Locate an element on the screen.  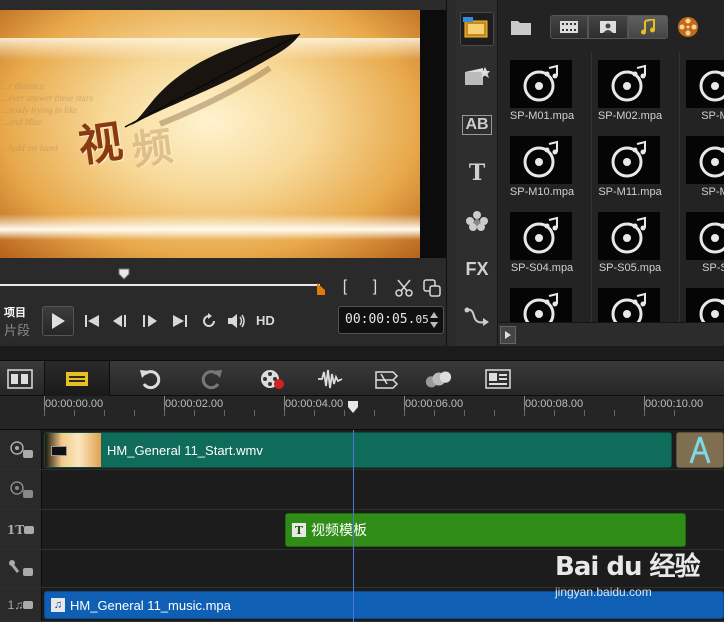
skip-end-icon is located at coordinates (180, 321).